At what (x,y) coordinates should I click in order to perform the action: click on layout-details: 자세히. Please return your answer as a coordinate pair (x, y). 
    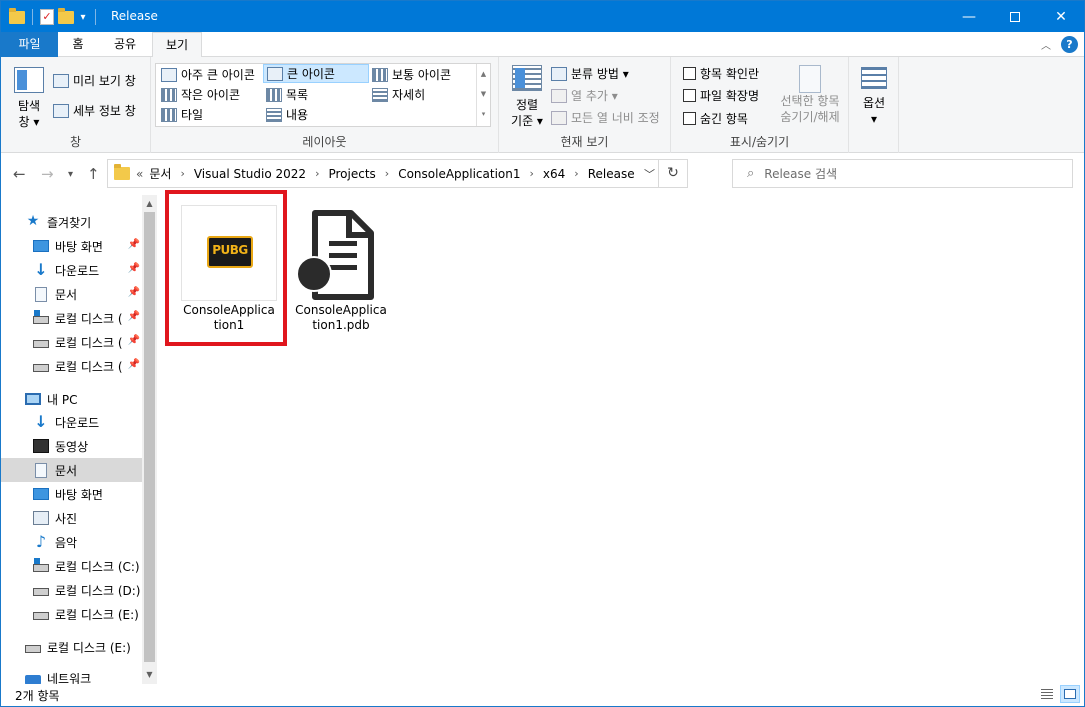
    Looking at the image, I should click on (398, 94).